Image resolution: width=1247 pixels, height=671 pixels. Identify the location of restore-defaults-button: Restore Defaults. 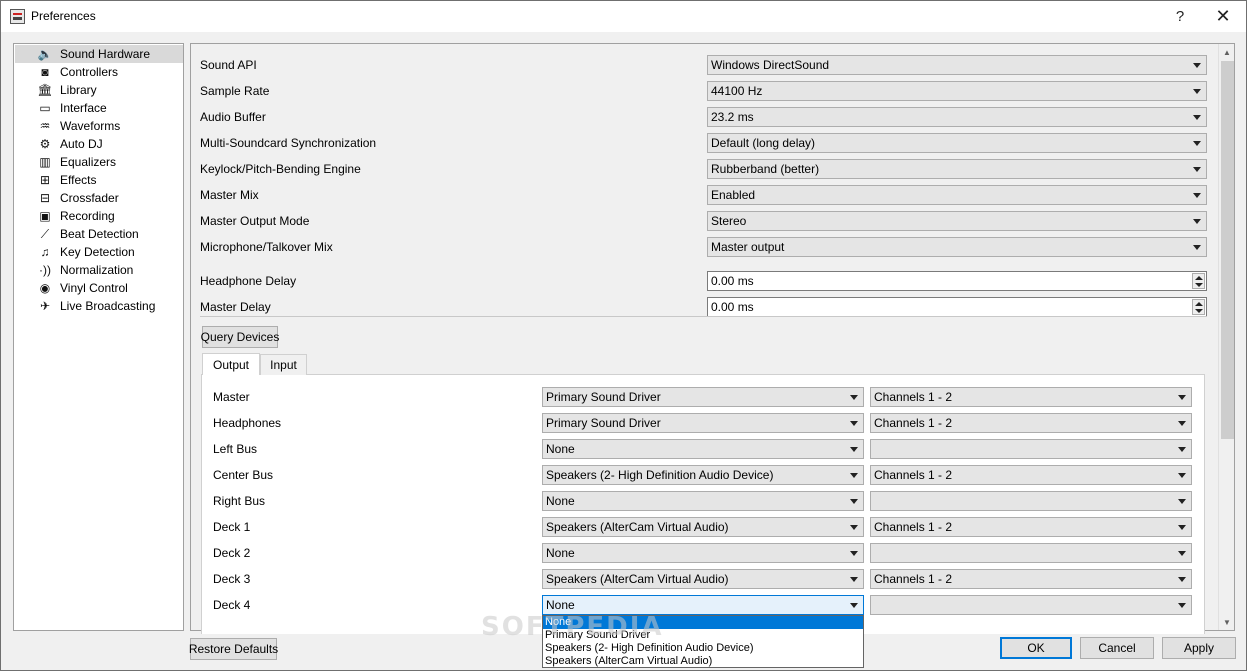
(233, 649).